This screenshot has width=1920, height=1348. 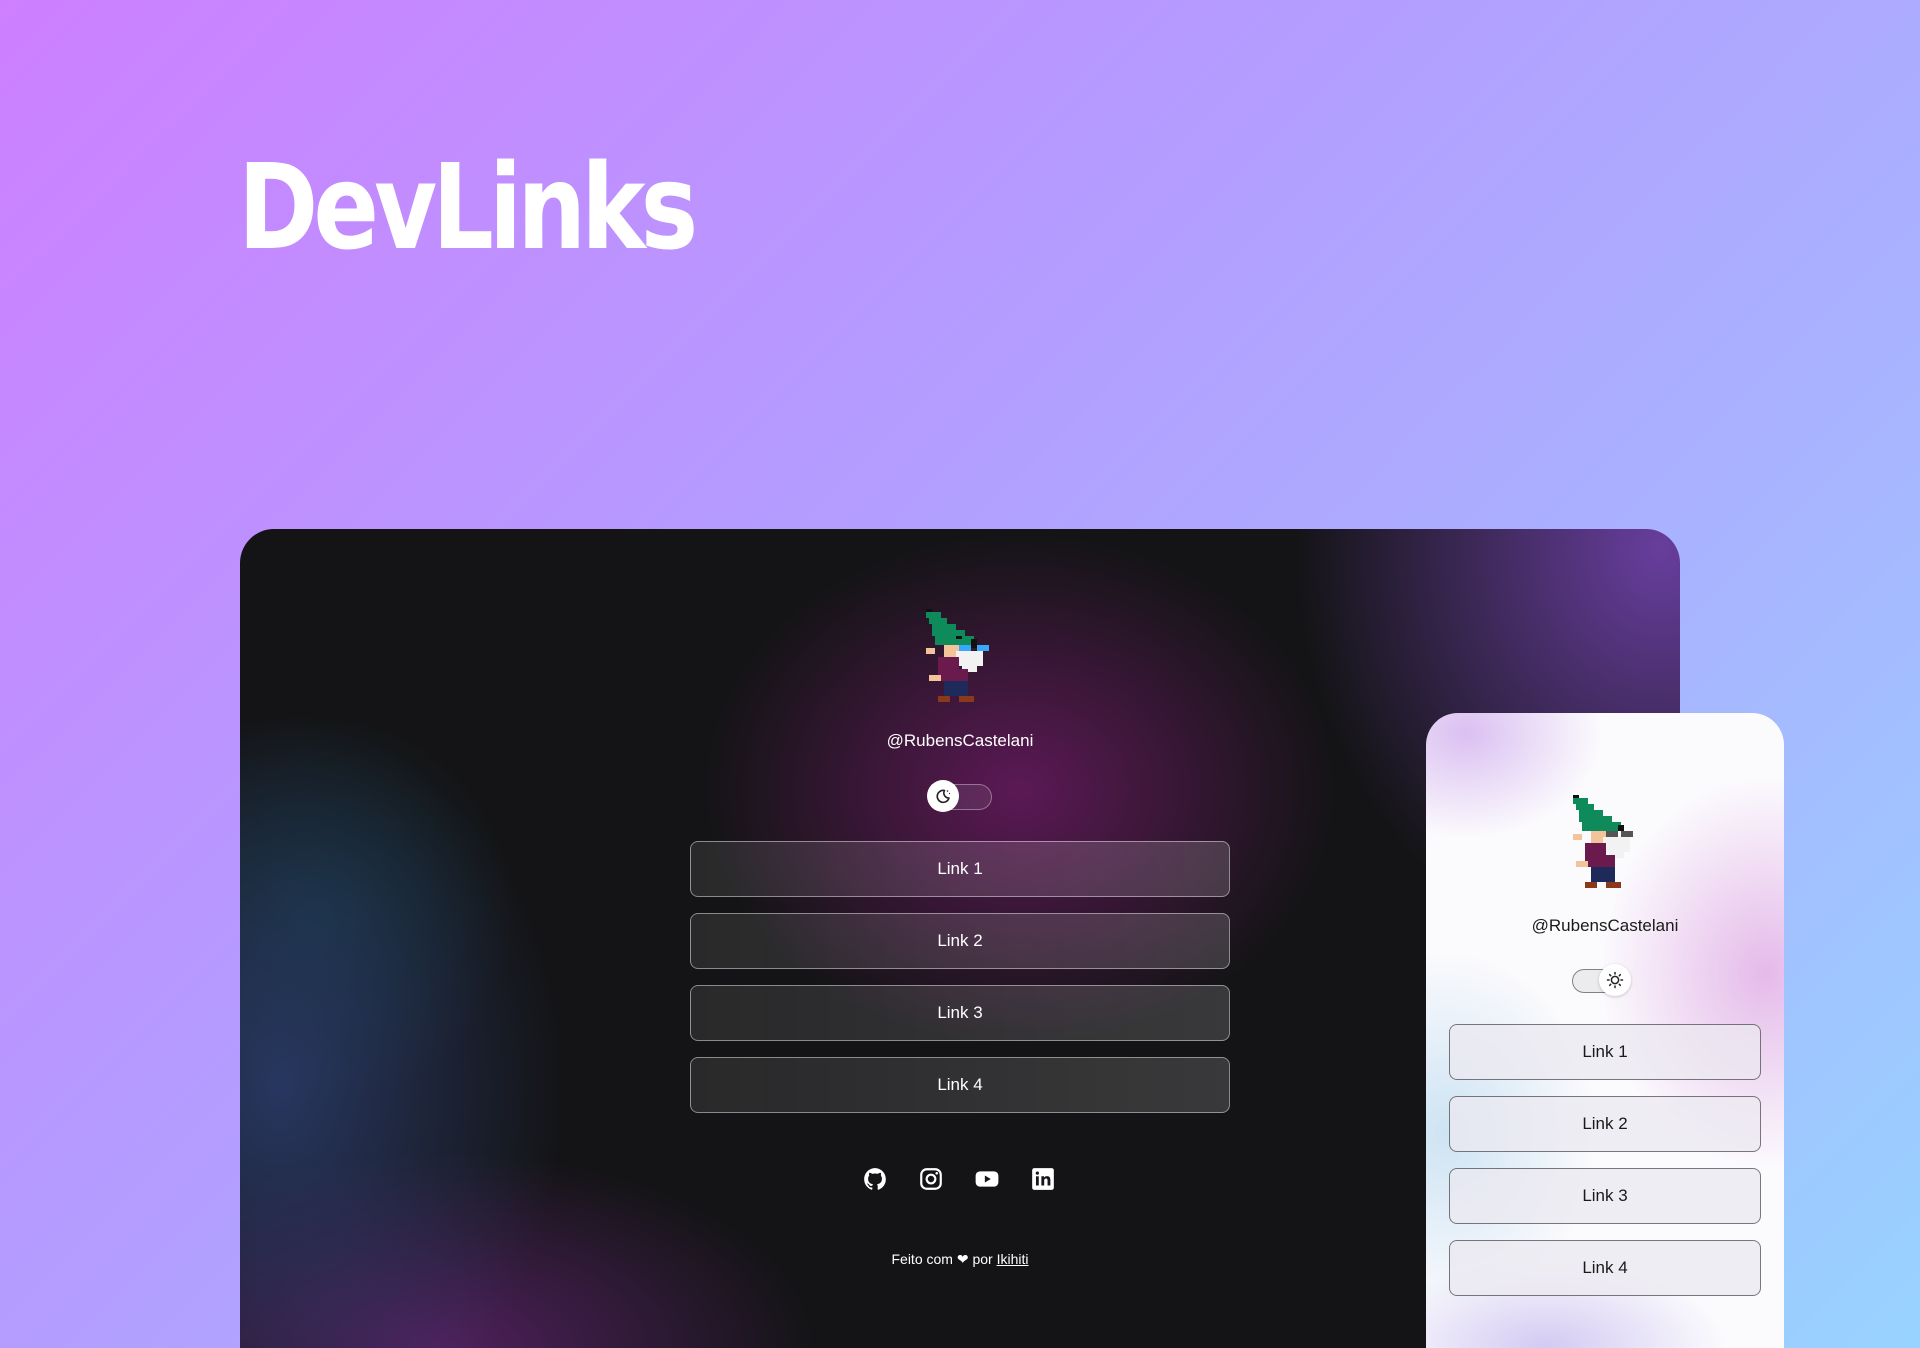 I want to click on youtube-icon, so click(x=987, y=1179).